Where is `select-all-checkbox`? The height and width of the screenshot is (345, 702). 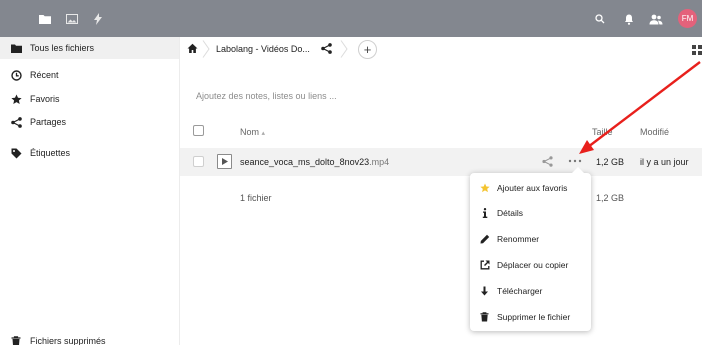 select-all-checkbox is located at coordinates (198, 130).